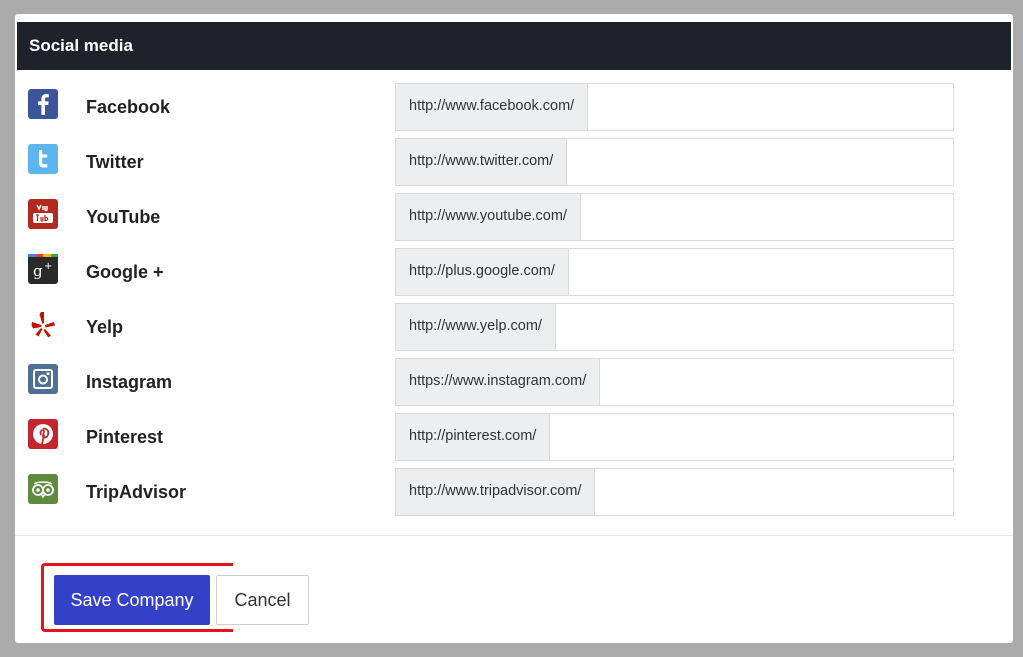  I want to click on instagram-url-group: https://www.instagram.com/, so click(674, 382).